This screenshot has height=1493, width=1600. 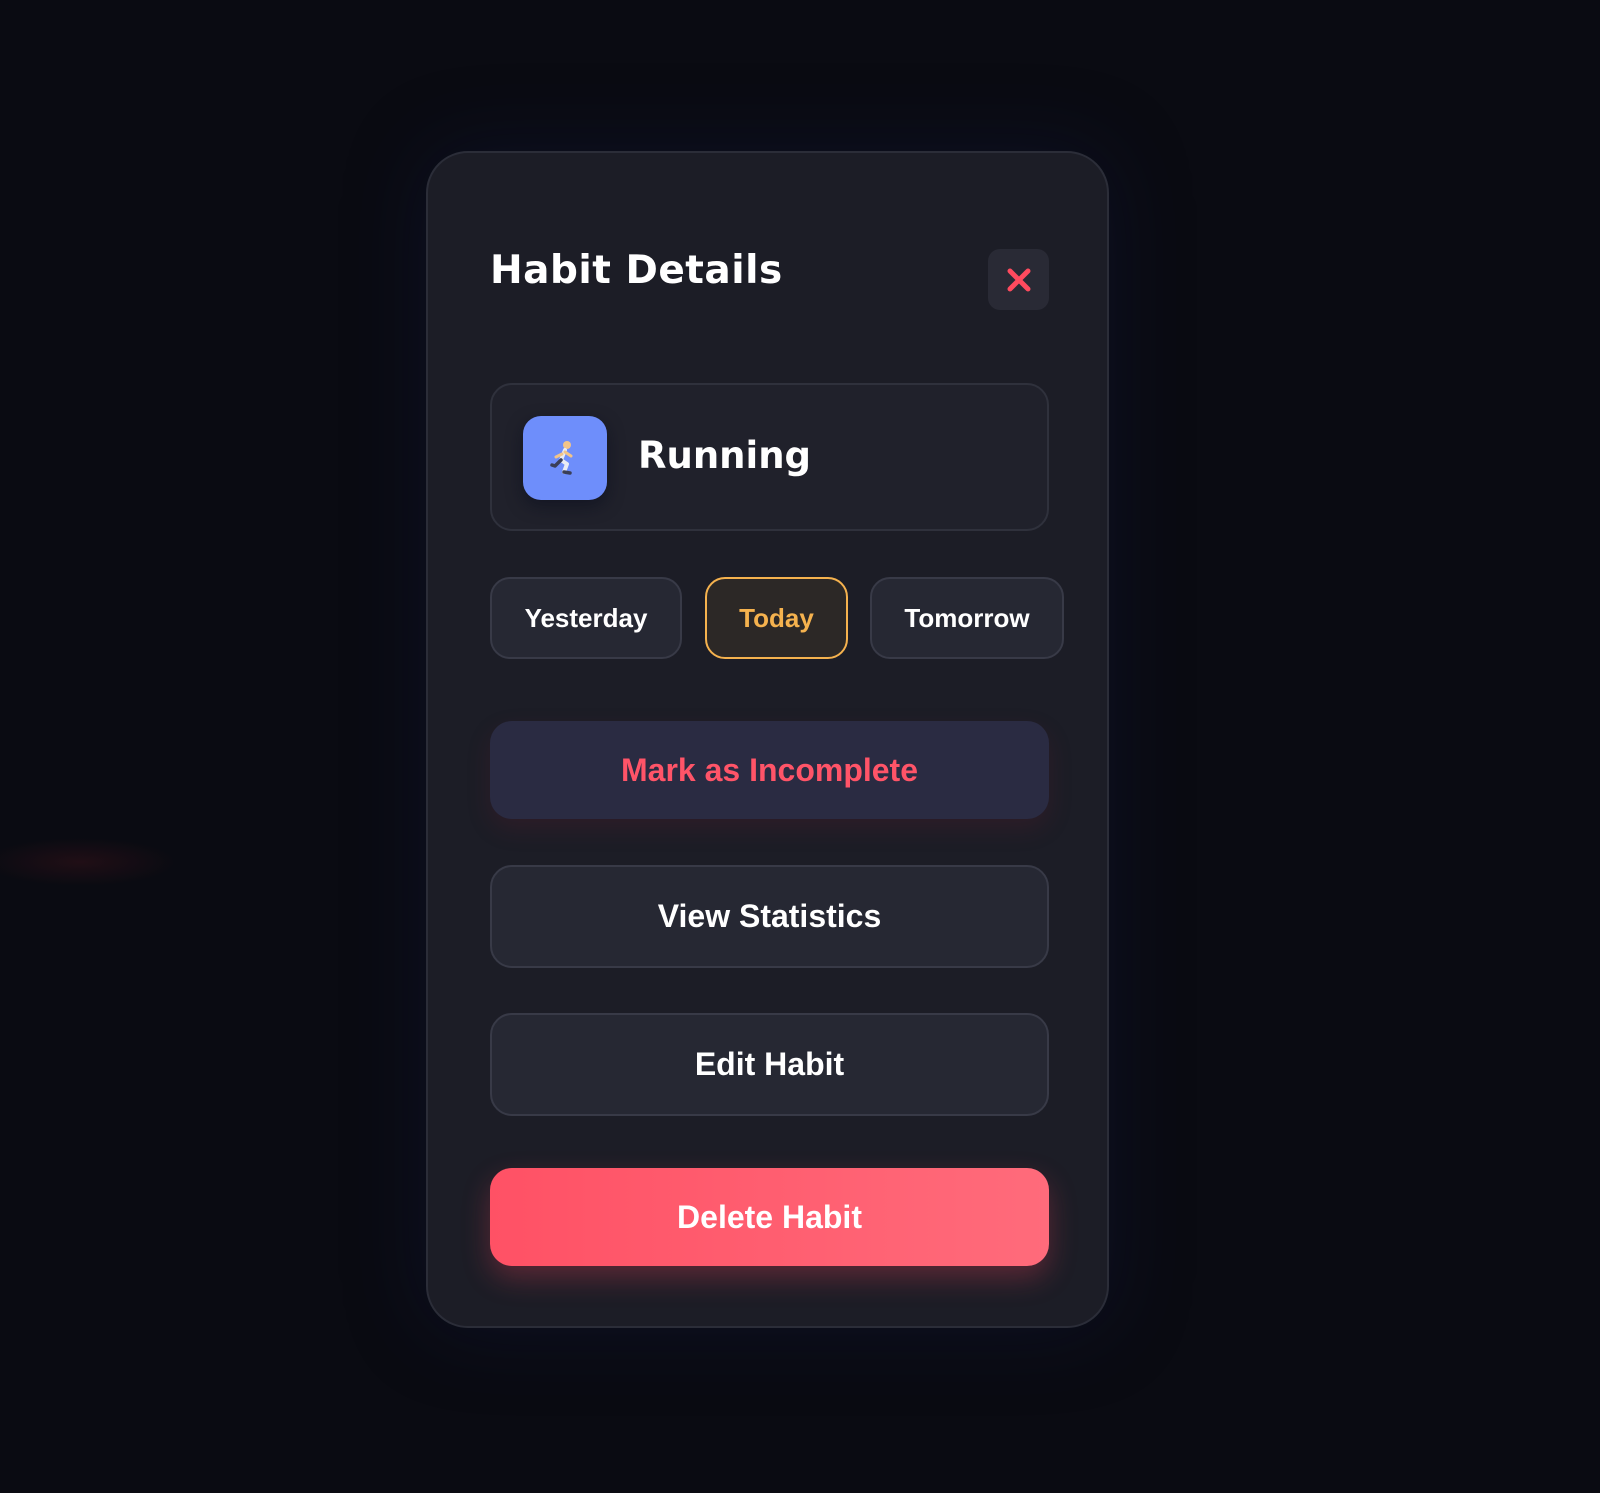 What do you see at coordinates (769, 770) in the screenshot?
I see `mark-incomplete-button: Mark as Incomplete` at bounding box center [769, 770].